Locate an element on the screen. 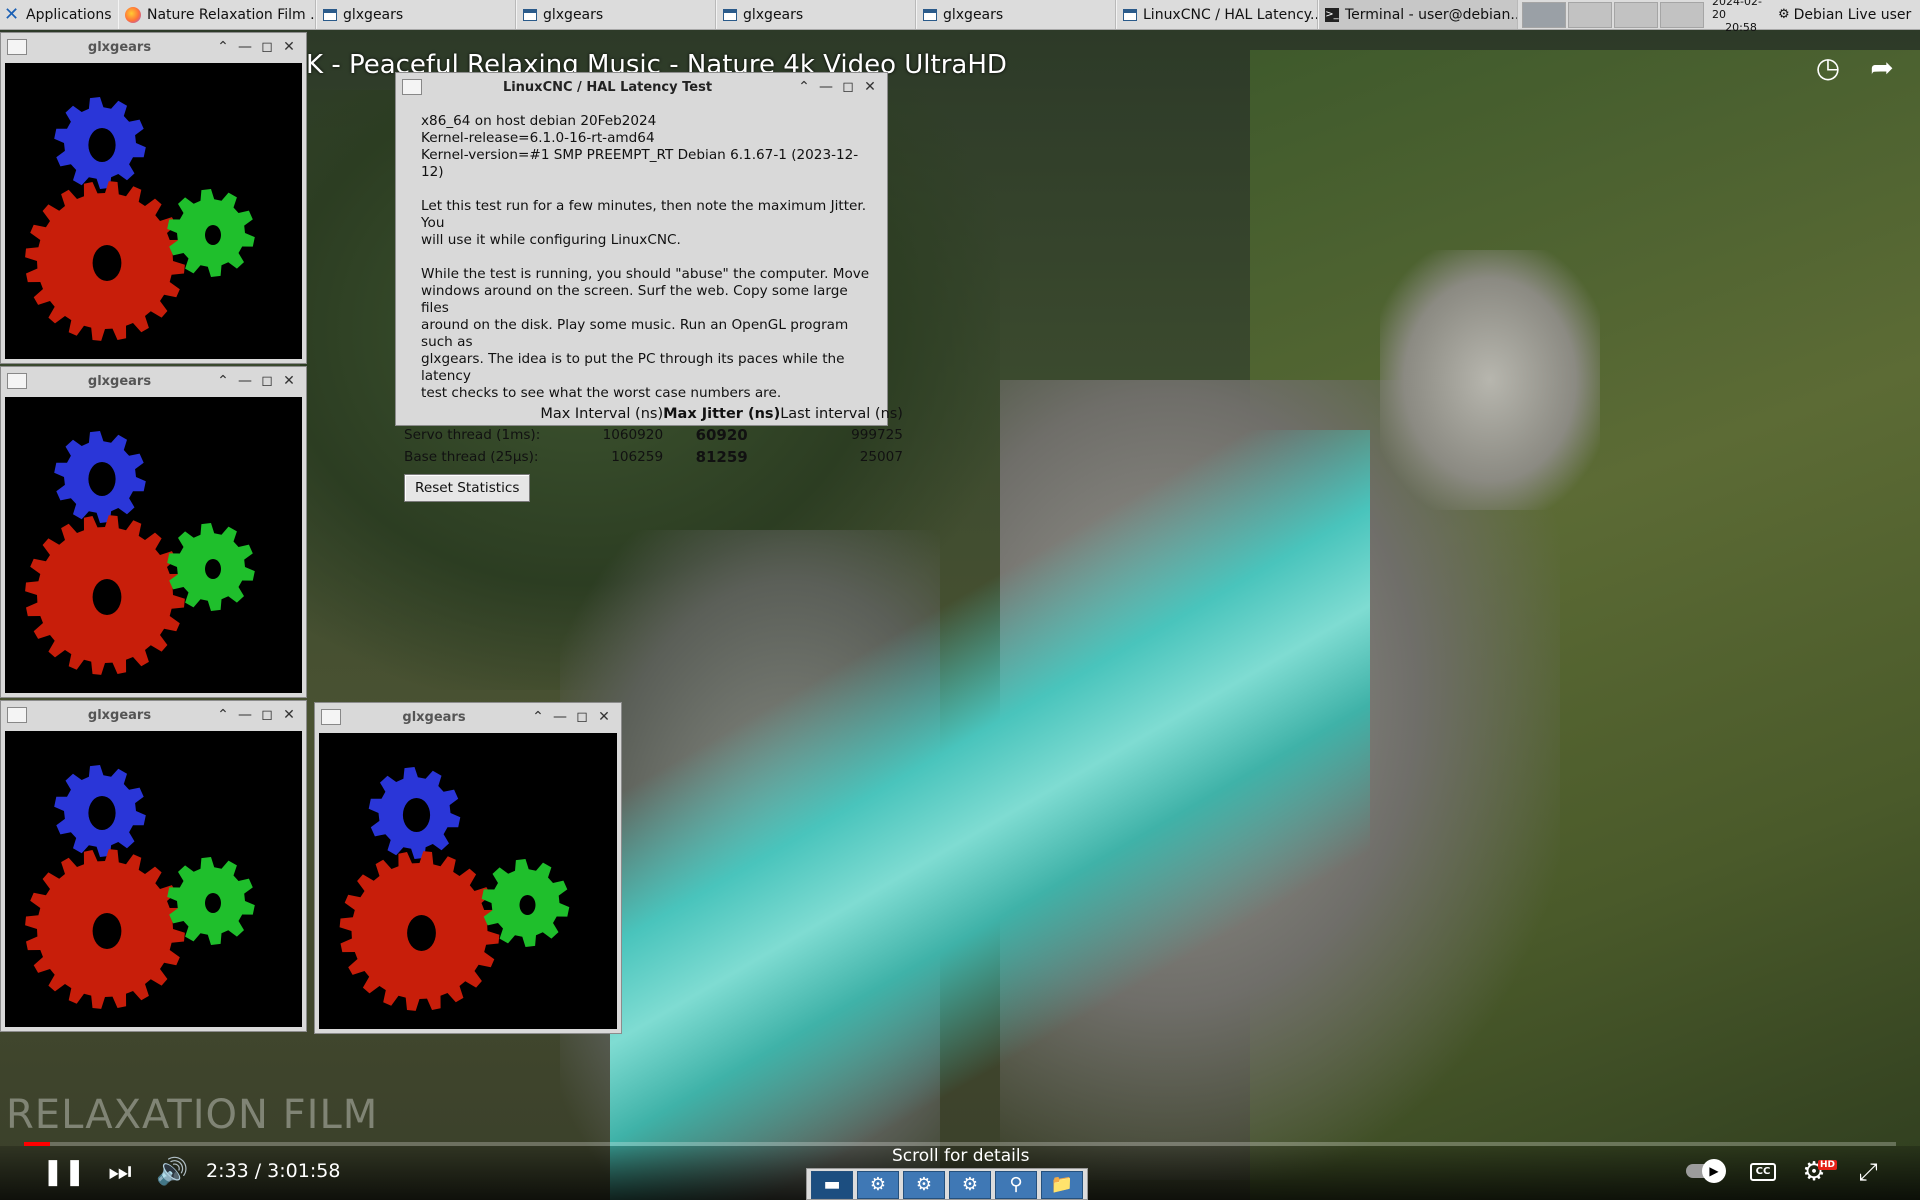  autoplay-toggle: ▶ is located at coordinates (1706, 1171).